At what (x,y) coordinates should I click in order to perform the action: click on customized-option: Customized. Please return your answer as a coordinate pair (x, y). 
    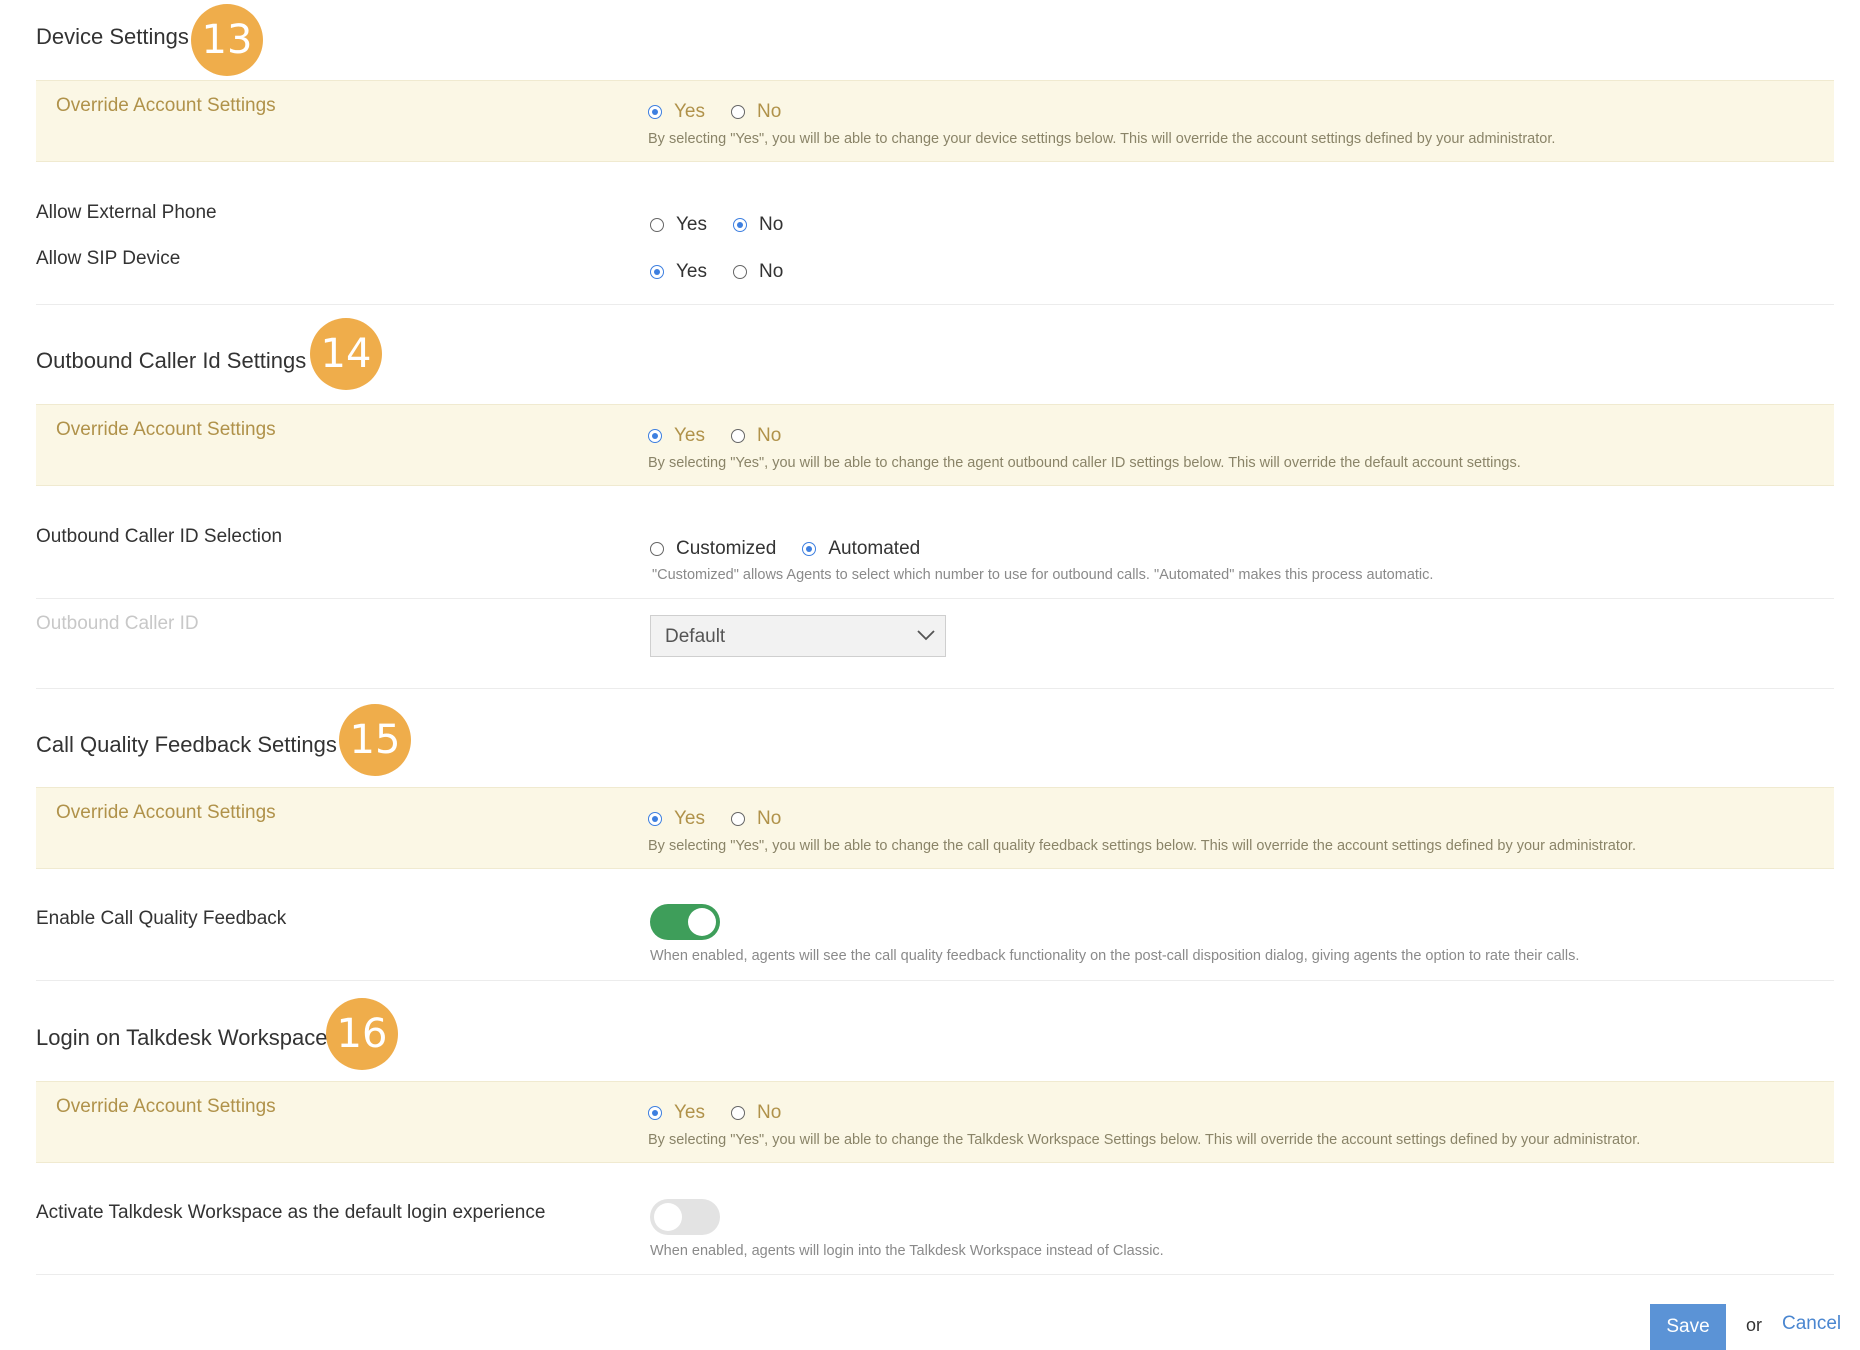
    Looking at the image, I should click on (713, 549).